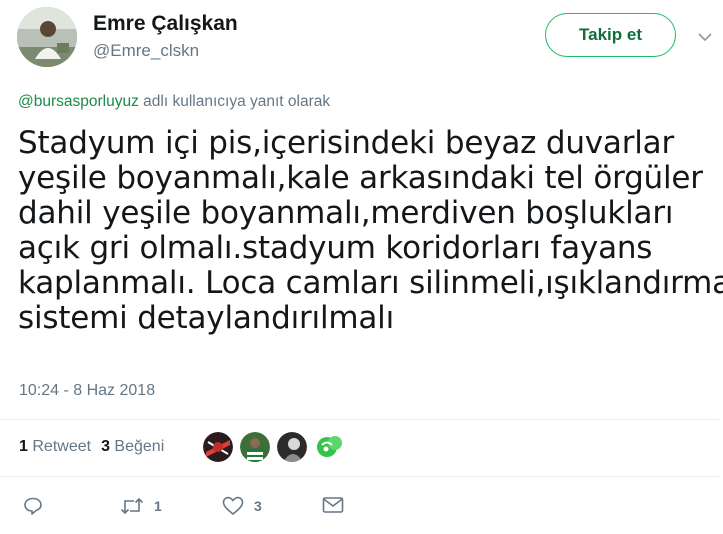 The image size is (723, 534). I want to click on chevron-down-icon, so click(705, 37).